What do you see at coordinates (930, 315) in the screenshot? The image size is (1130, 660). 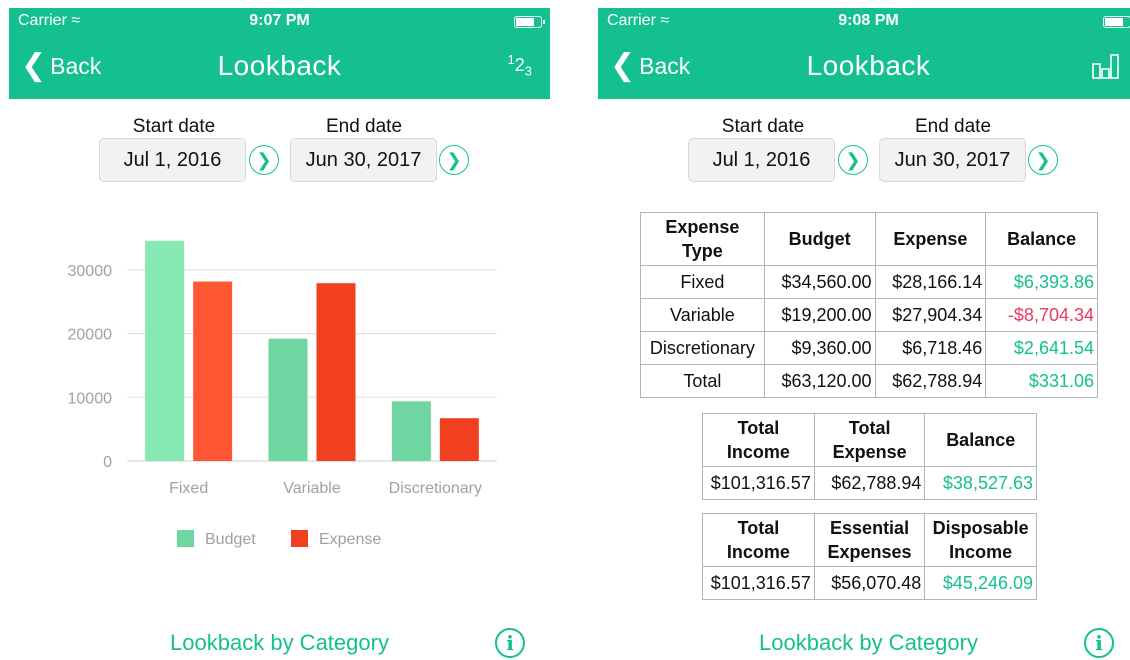 I see `expense-cell: $27,904.34` at bounding box center [930, 315].